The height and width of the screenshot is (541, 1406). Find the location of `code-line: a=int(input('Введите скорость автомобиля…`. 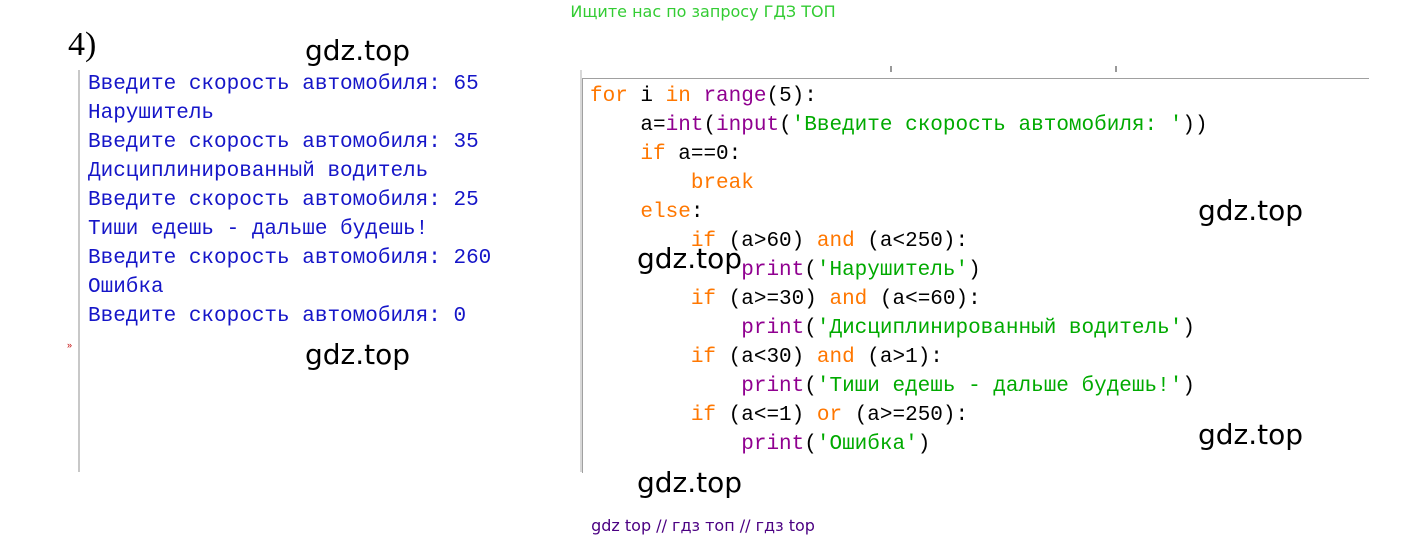

code-line: a=int(input('Введите скорость автомобиля… is located at coordinates (899, 125).